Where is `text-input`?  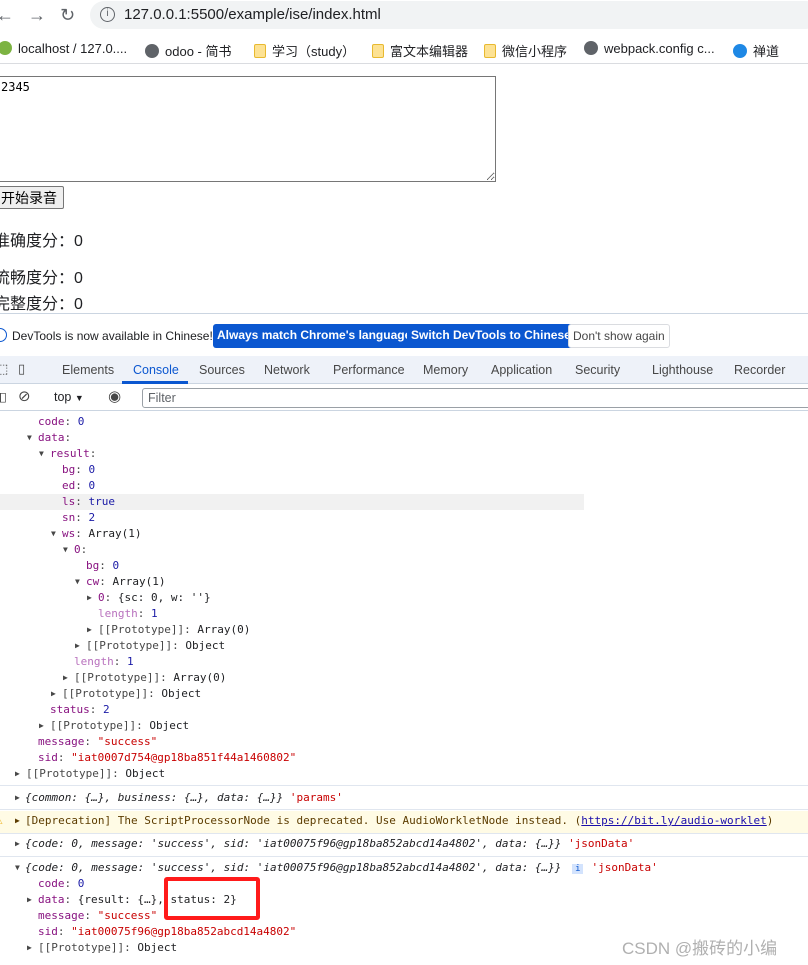
text-input is located at coordinates (248, 129).